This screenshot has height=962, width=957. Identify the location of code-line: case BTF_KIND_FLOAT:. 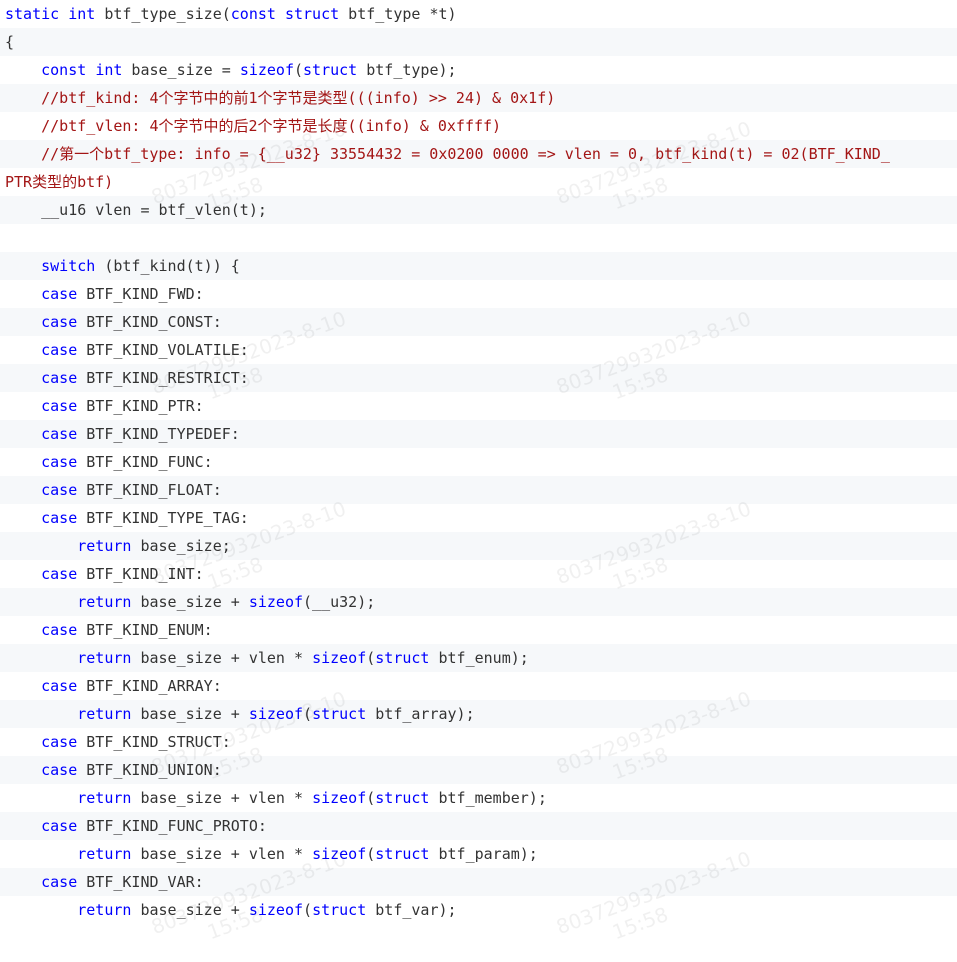
(478, 490).